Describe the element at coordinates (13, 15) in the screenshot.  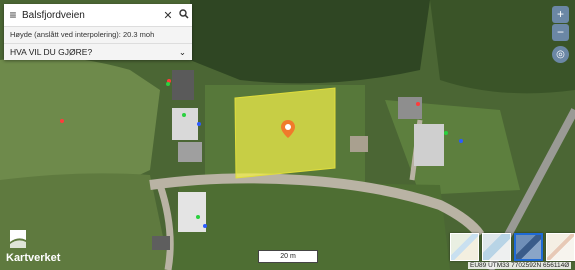
I see `menu-icon: ≡` at that location.